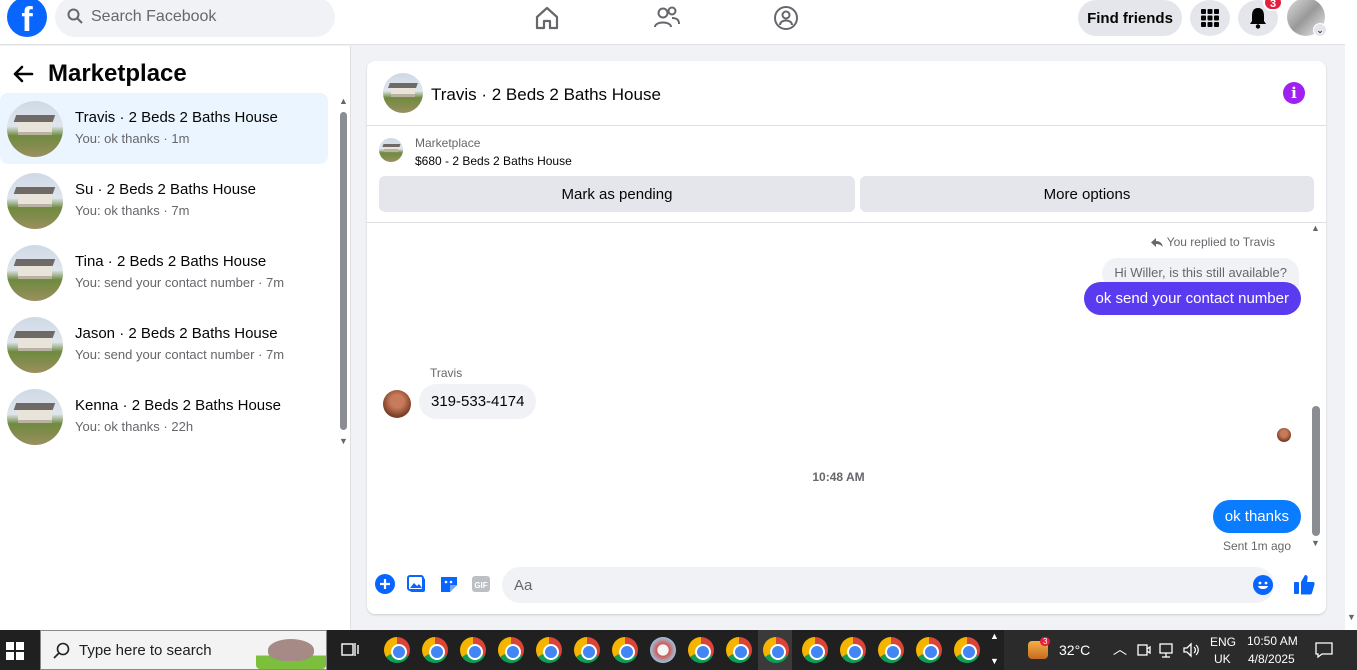  I want to click on clock-time: 10:50 AM, so click(1272, 641).